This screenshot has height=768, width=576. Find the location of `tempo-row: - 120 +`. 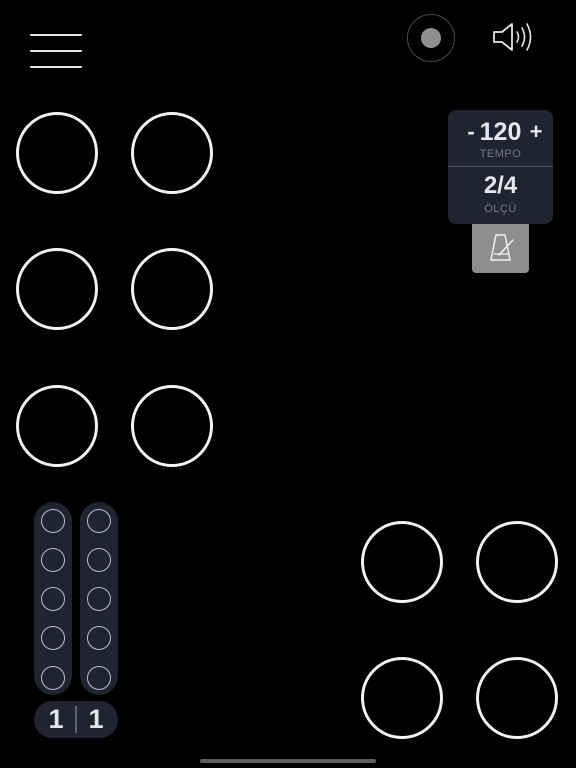

tempo-row: - 120 + is located at coordinates (500, 132).